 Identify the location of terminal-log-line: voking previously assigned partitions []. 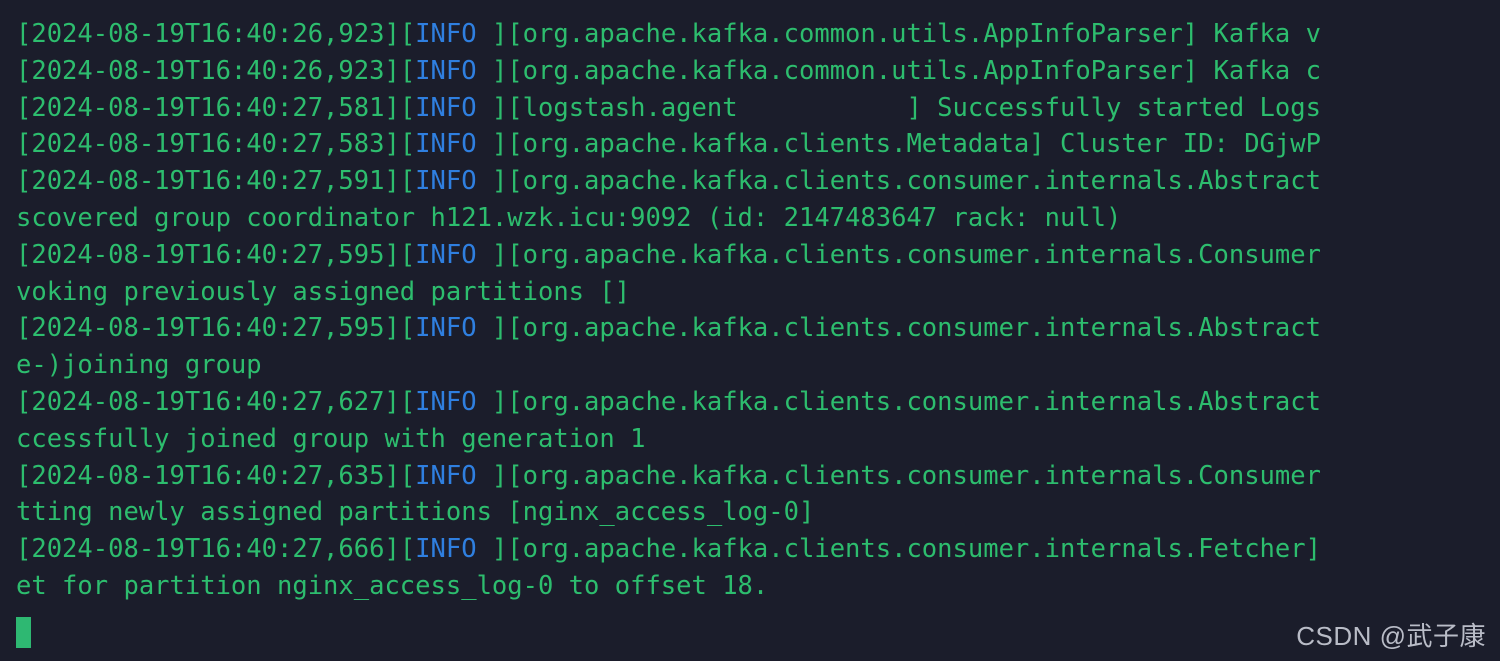
(758, 292).